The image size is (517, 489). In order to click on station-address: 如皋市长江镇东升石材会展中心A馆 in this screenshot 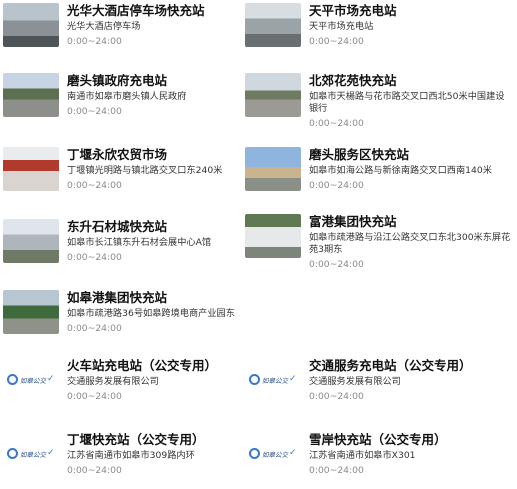, I will do `click(139, 242)`.